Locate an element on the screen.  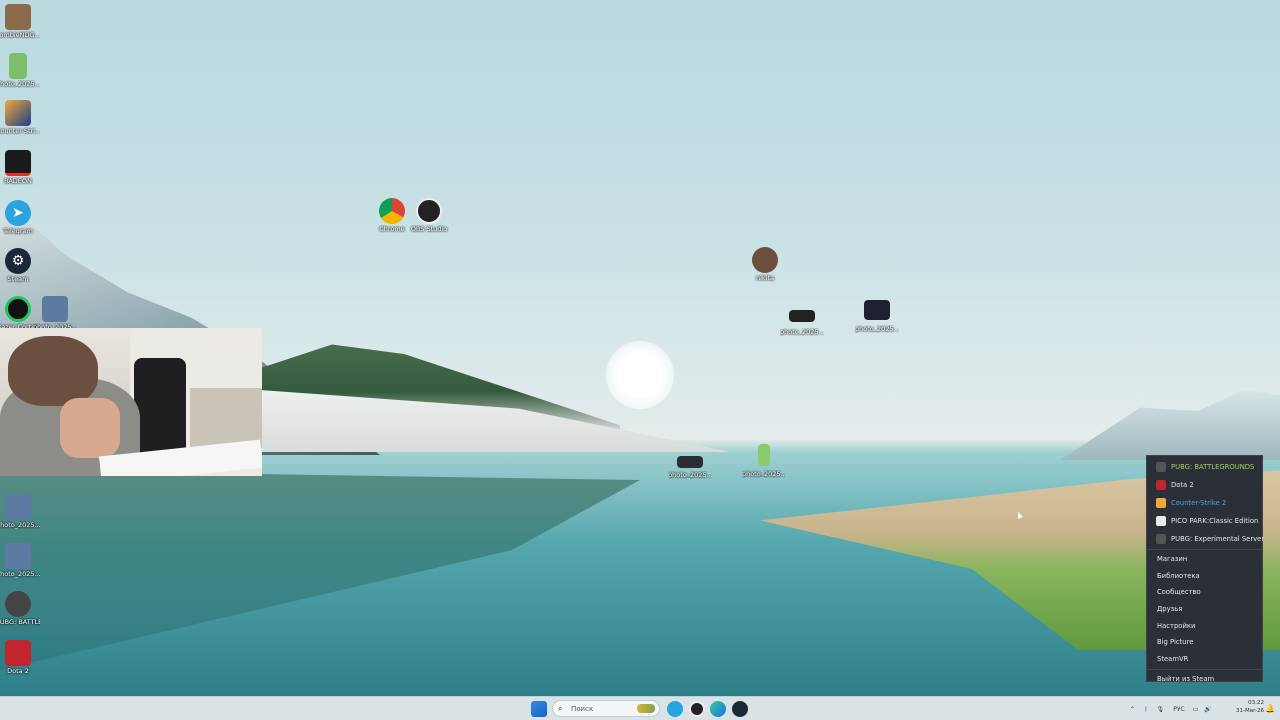
language-indicator: РУС is located at coordinates (1178, 709).